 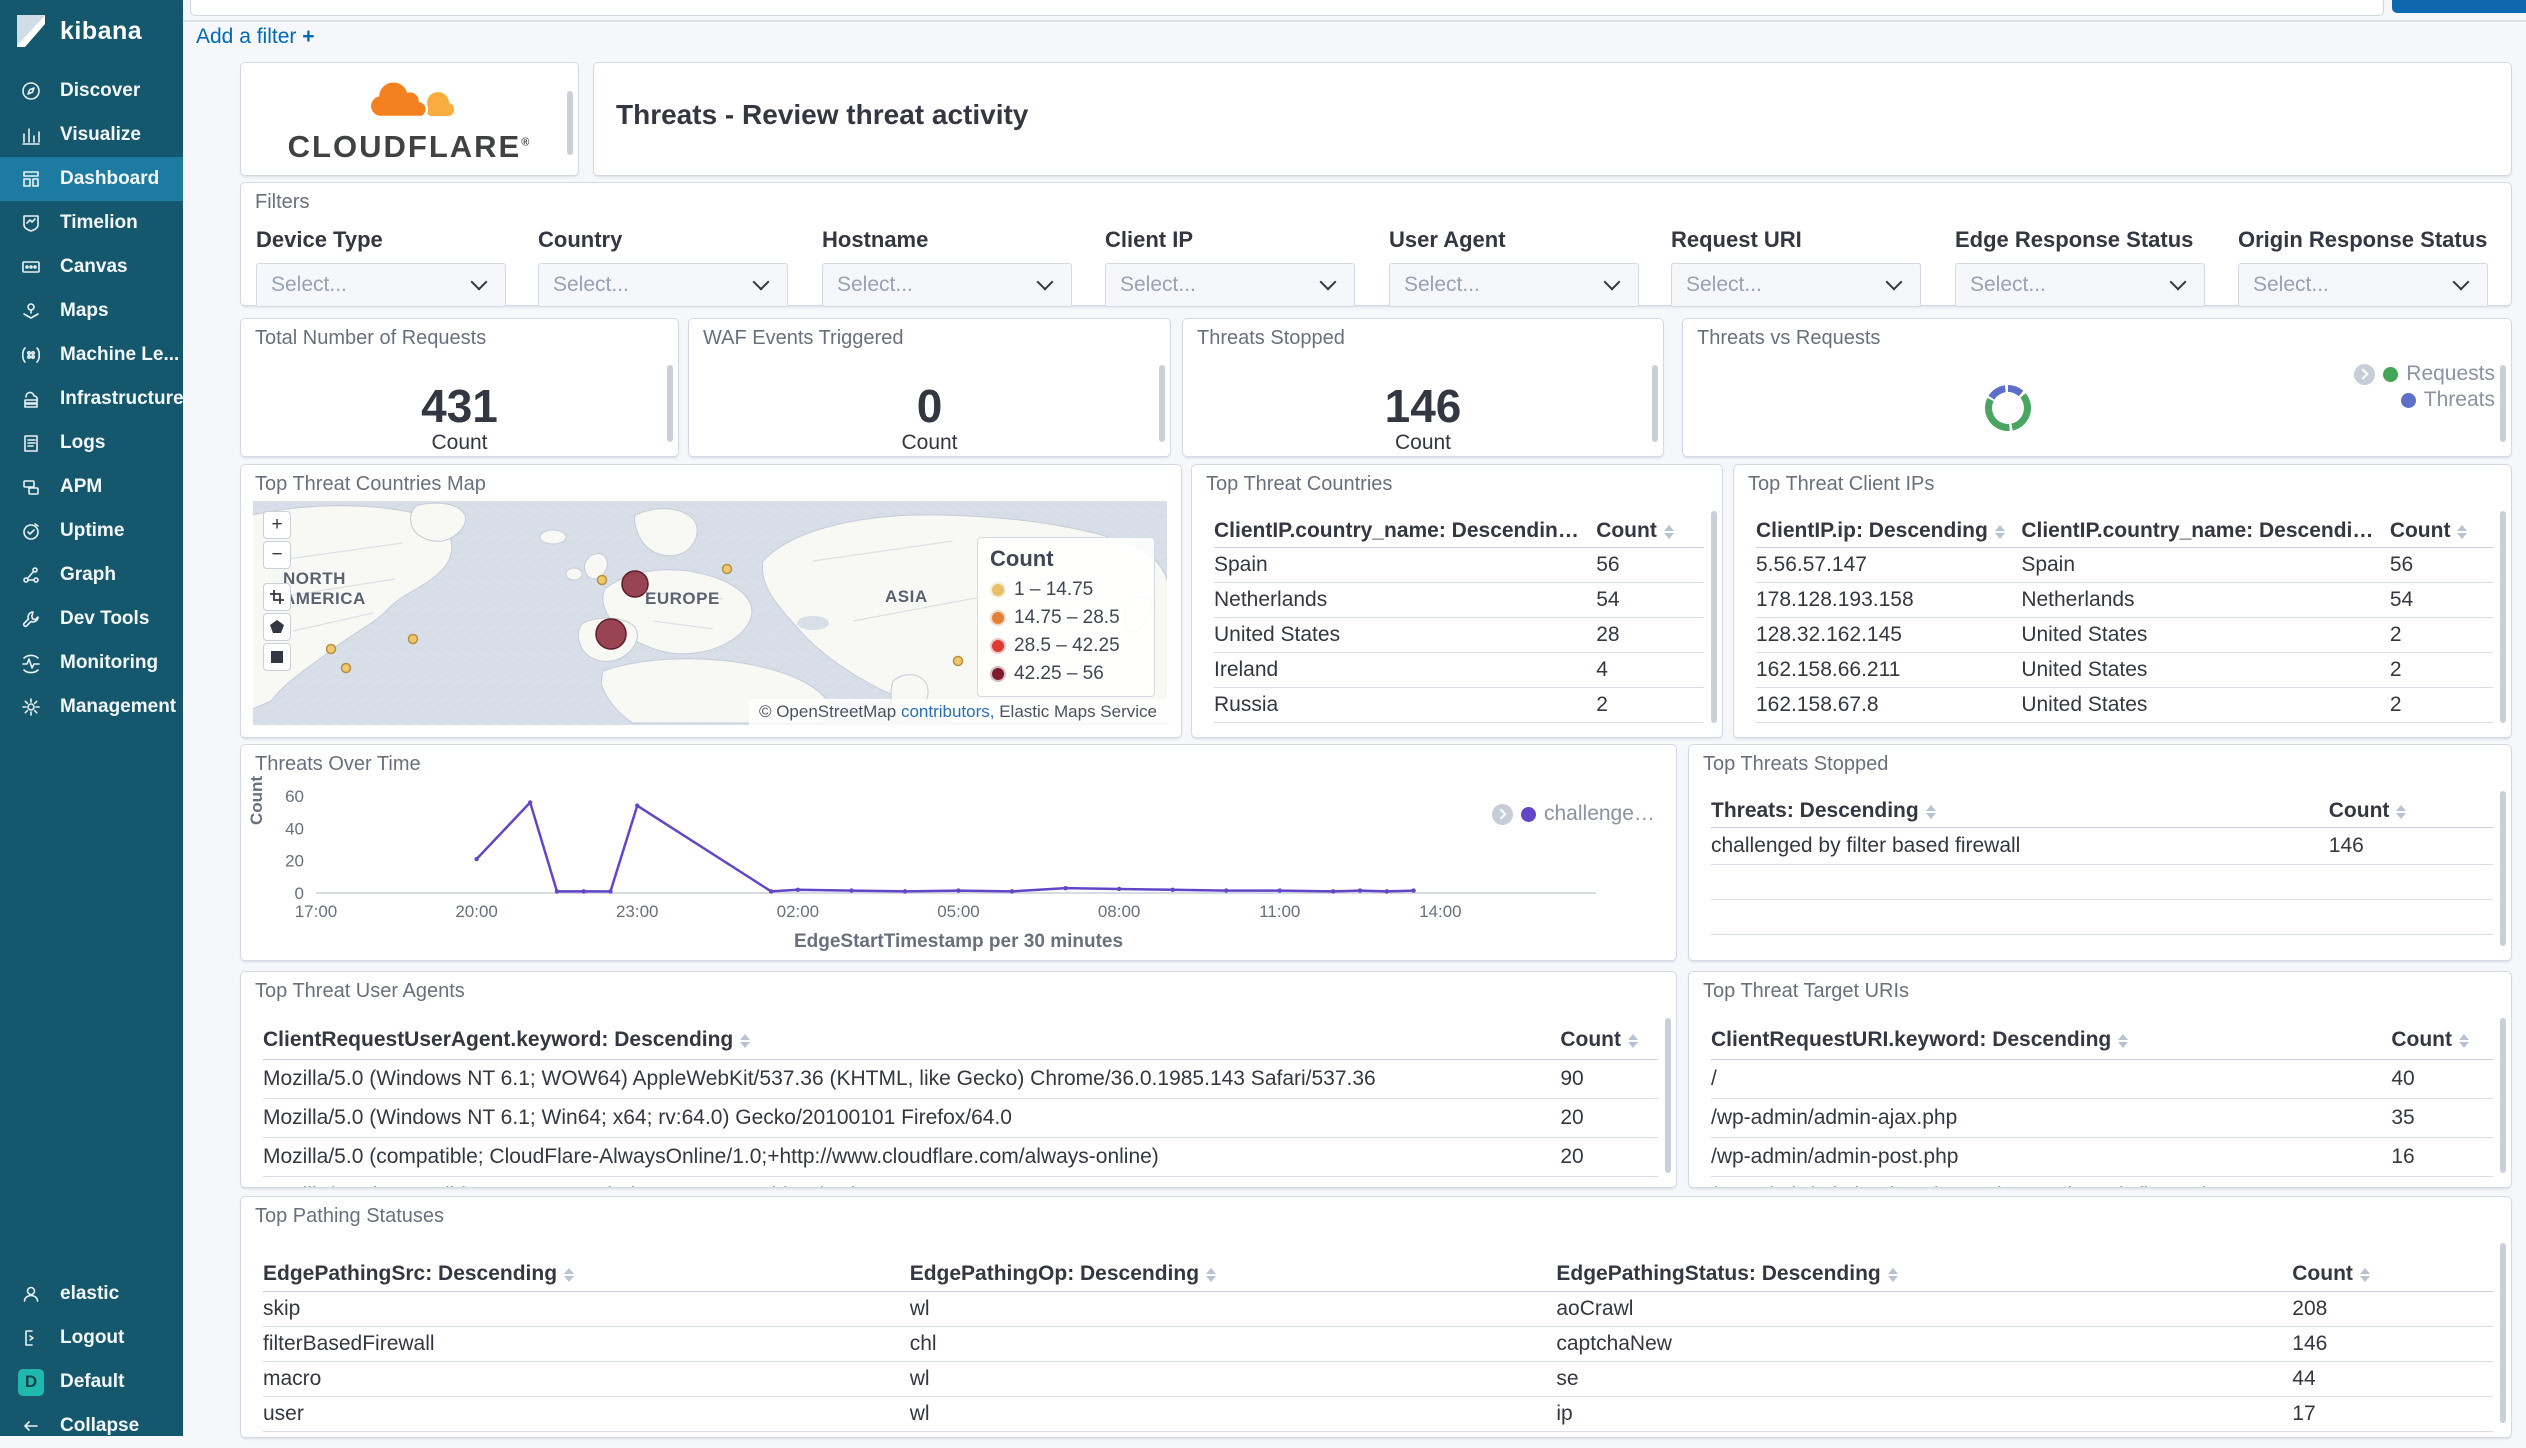 I want to click on table-row: /wp-admin/admin-ajax.php 35, so click(x=2102, y=1118).